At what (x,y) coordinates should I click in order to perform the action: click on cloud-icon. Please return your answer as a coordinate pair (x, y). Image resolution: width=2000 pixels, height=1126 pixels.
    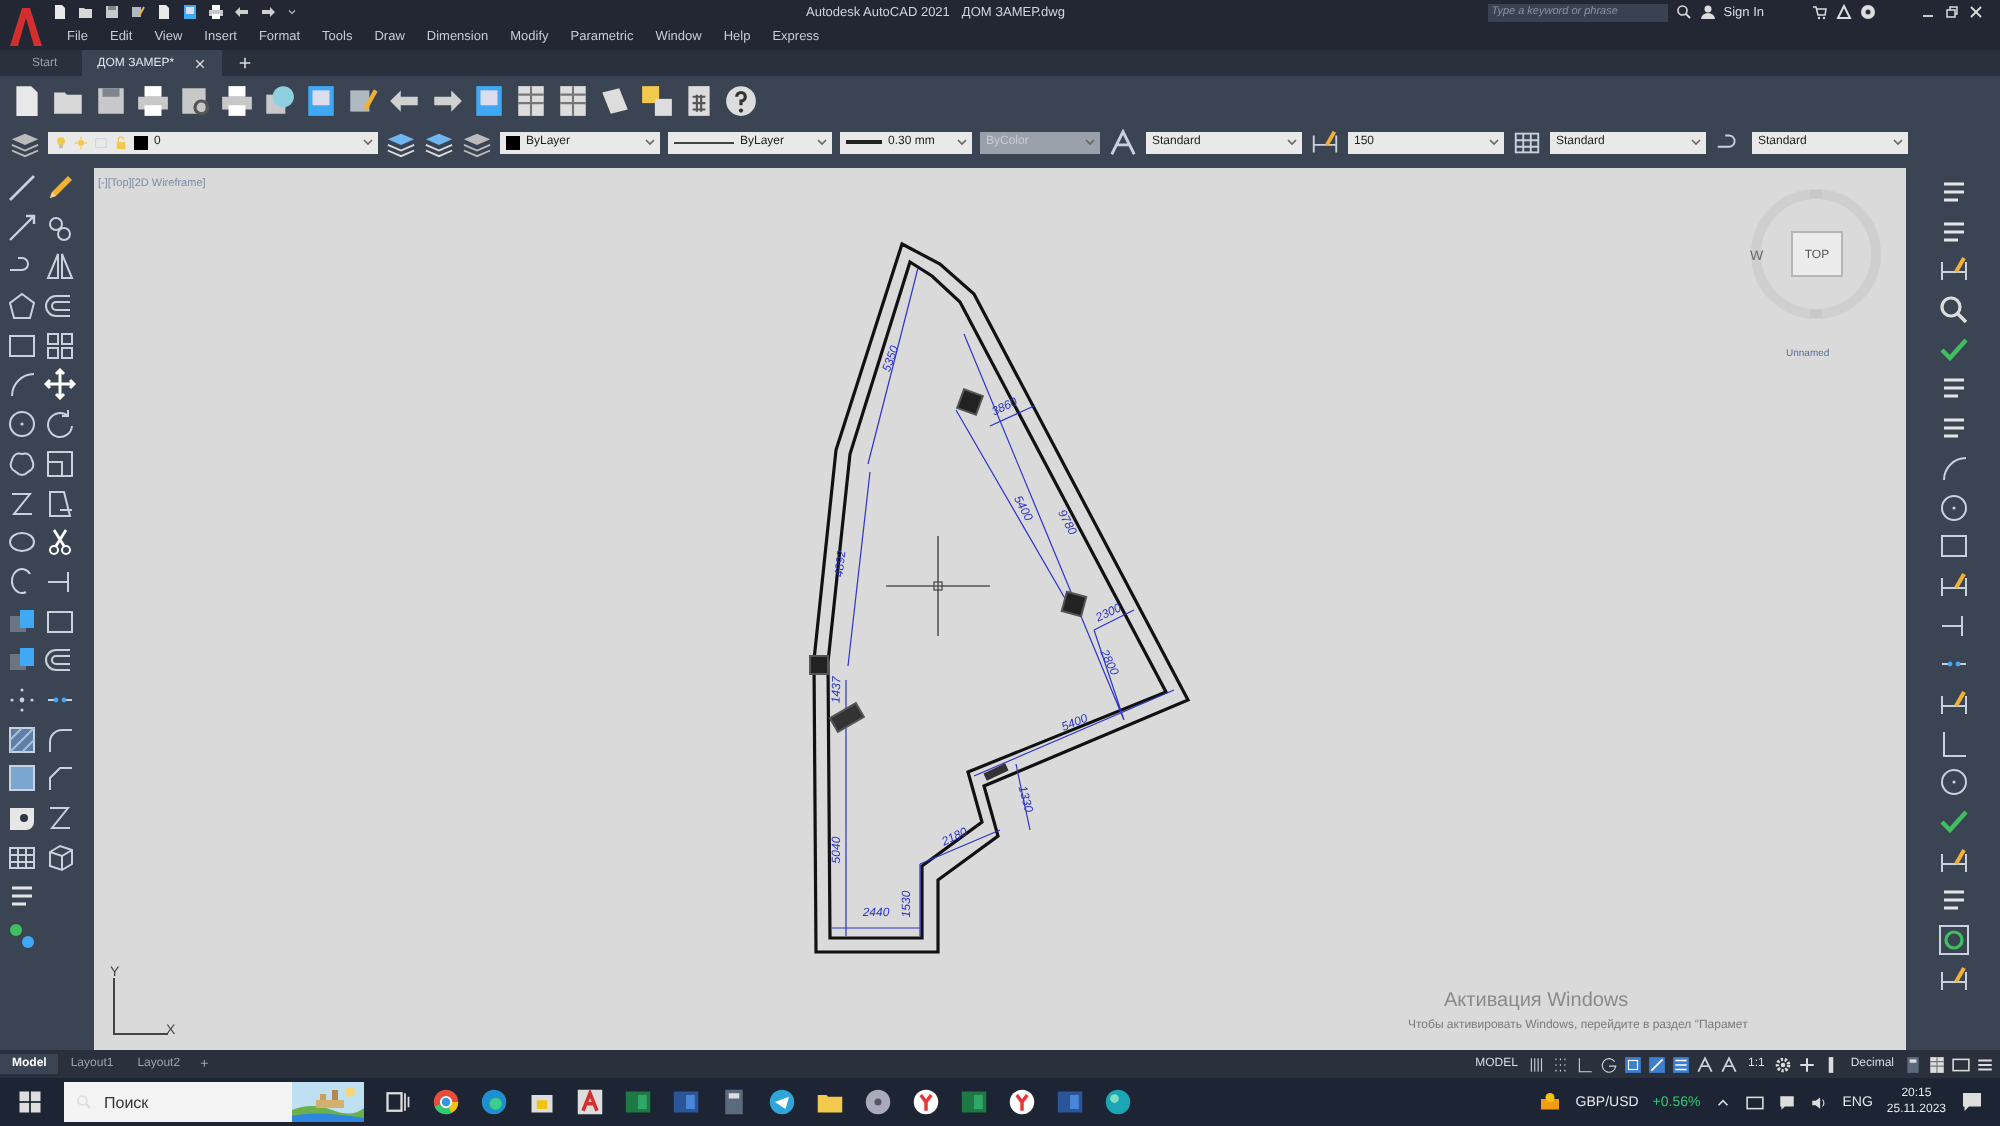
    Looking at the image, I should click on (22, 463).